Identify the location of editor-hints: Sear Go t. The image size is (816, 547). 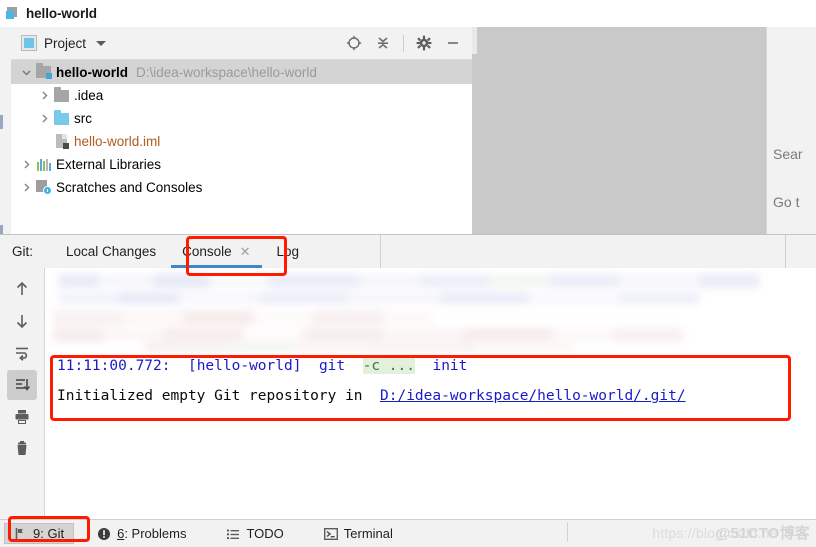
(791, 130).